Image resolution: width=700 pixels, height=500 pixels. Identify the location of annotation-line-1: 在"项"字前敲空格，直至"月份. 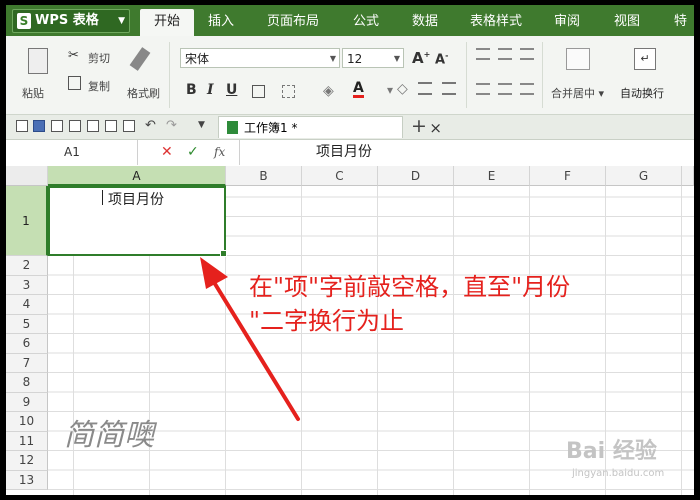
(410, 287).